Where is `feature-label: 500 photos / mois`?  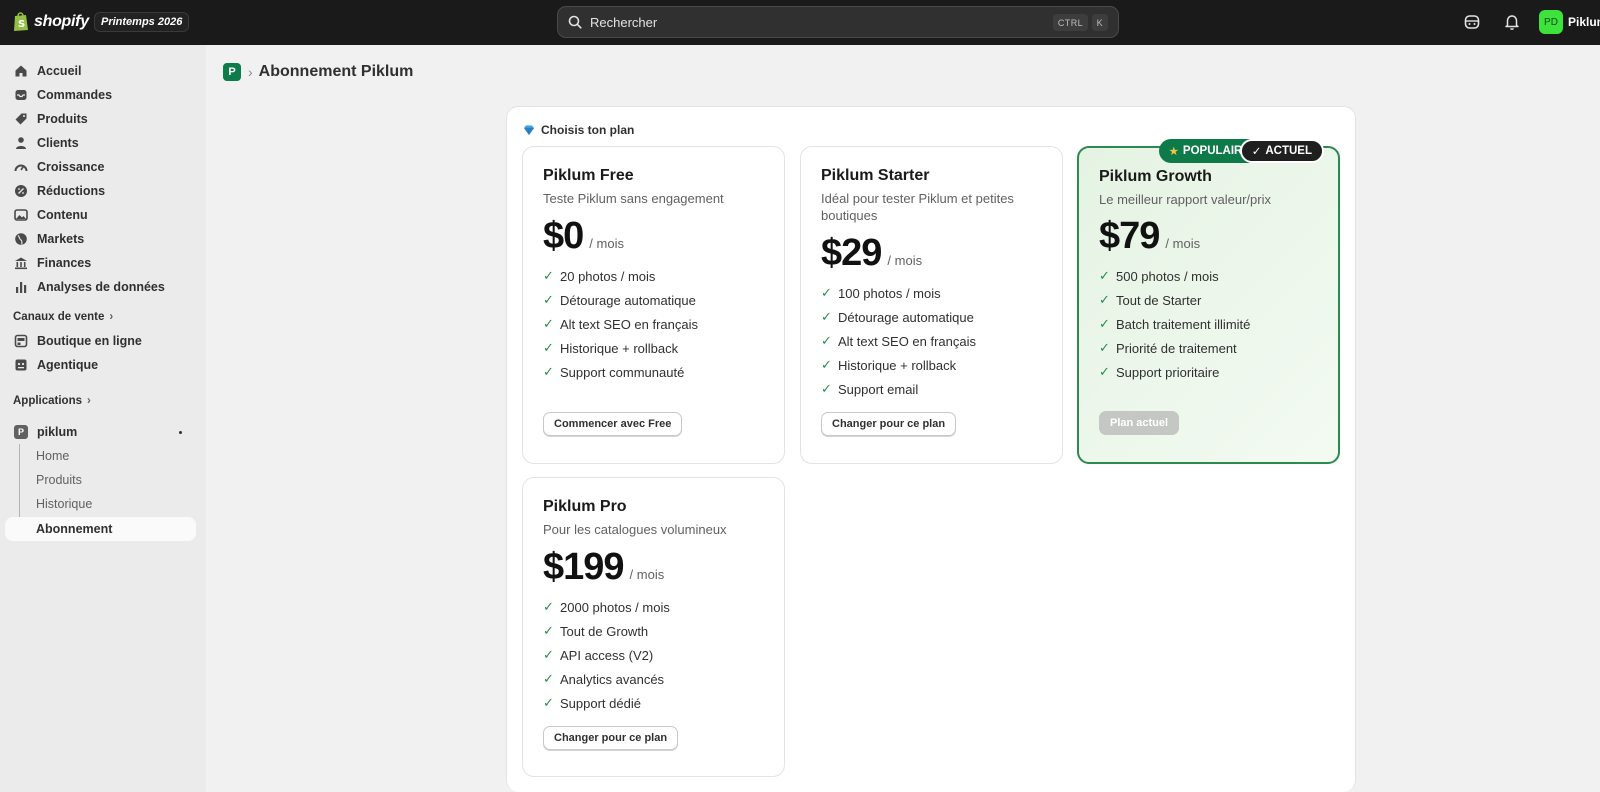
feature-label: 500 photos / mois is located at coordinates (1167, 276).